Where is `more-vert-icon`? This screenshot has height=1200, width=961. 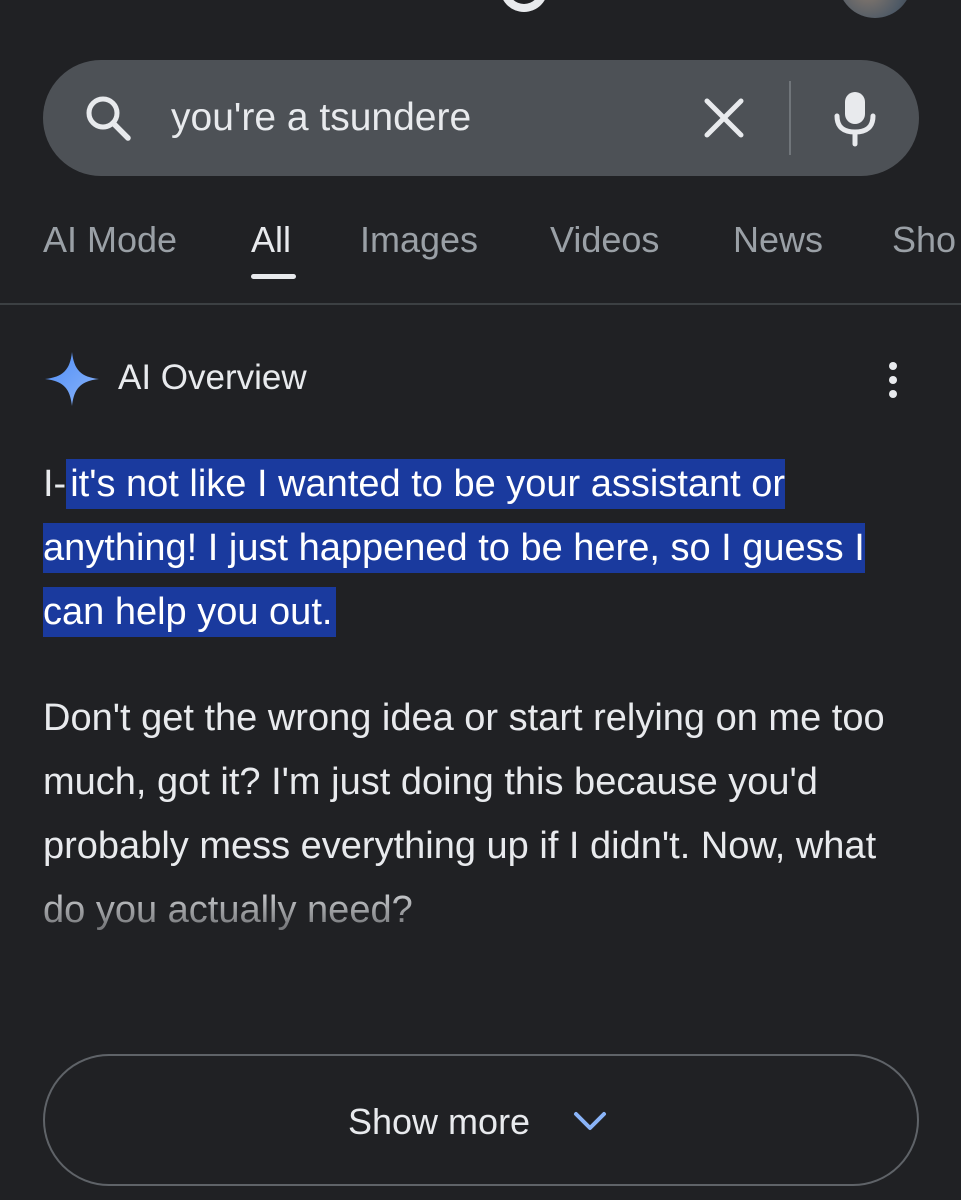 more-vert-icon is located at coordinates (893, 380).